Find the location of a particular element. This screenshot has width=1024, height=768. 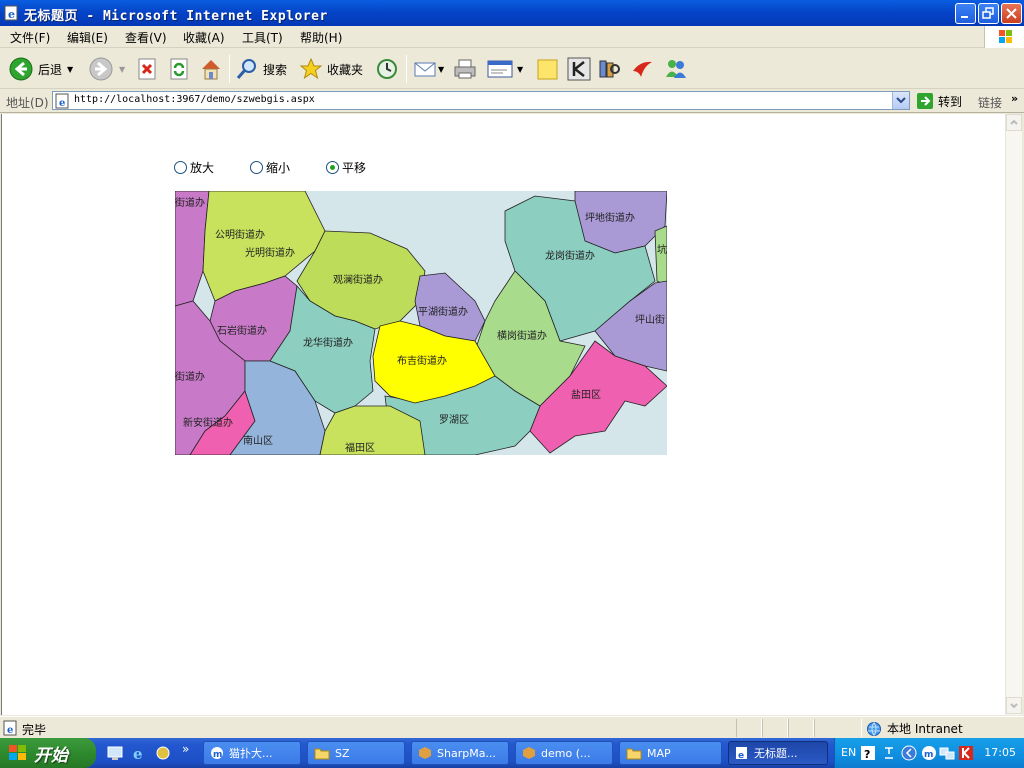

print-button is located at coordinates (465, 69).